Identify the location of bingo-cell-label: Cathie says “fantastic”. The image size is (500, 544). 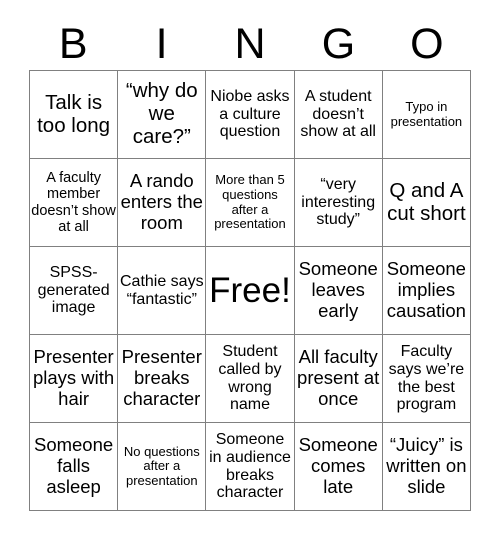
(161, 290).